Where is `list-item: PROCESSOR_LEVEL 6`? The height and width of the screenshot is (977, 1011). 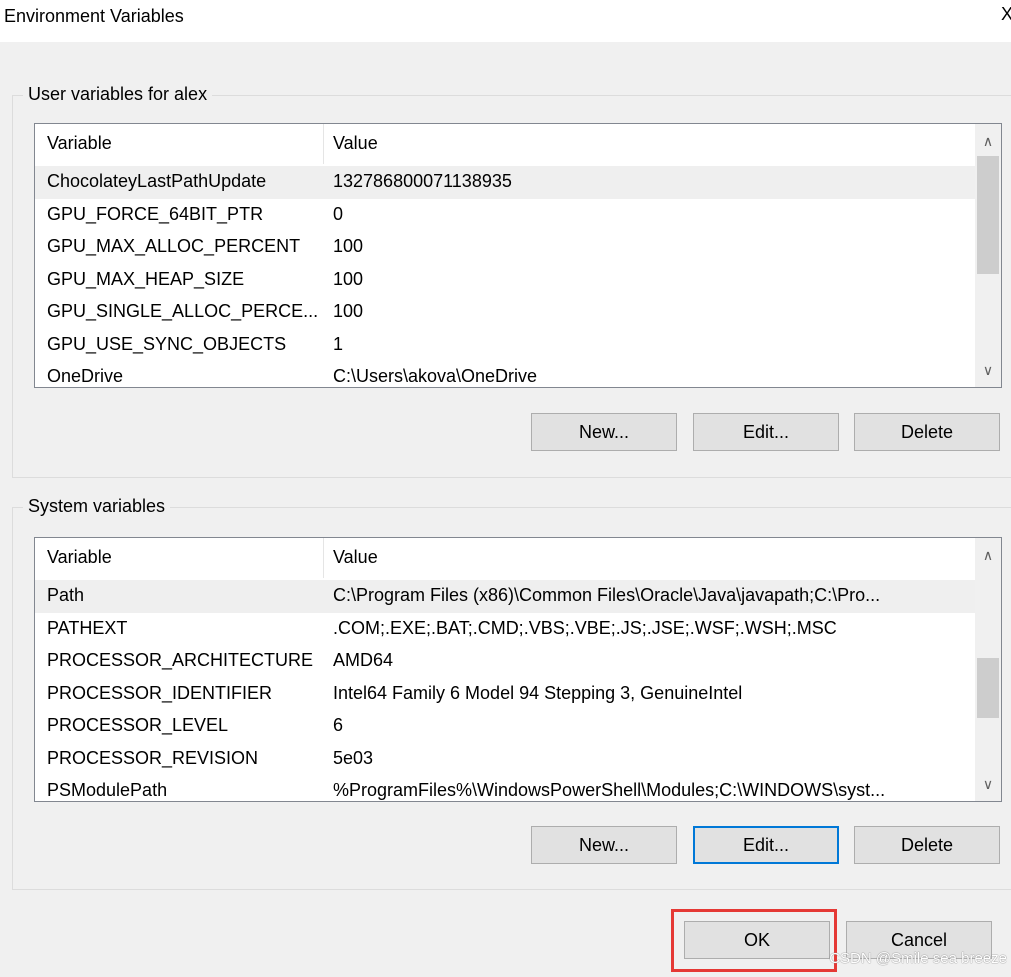
list-item: PROCESSOR_LEVEL 6 is located at coordinates (505, 726).